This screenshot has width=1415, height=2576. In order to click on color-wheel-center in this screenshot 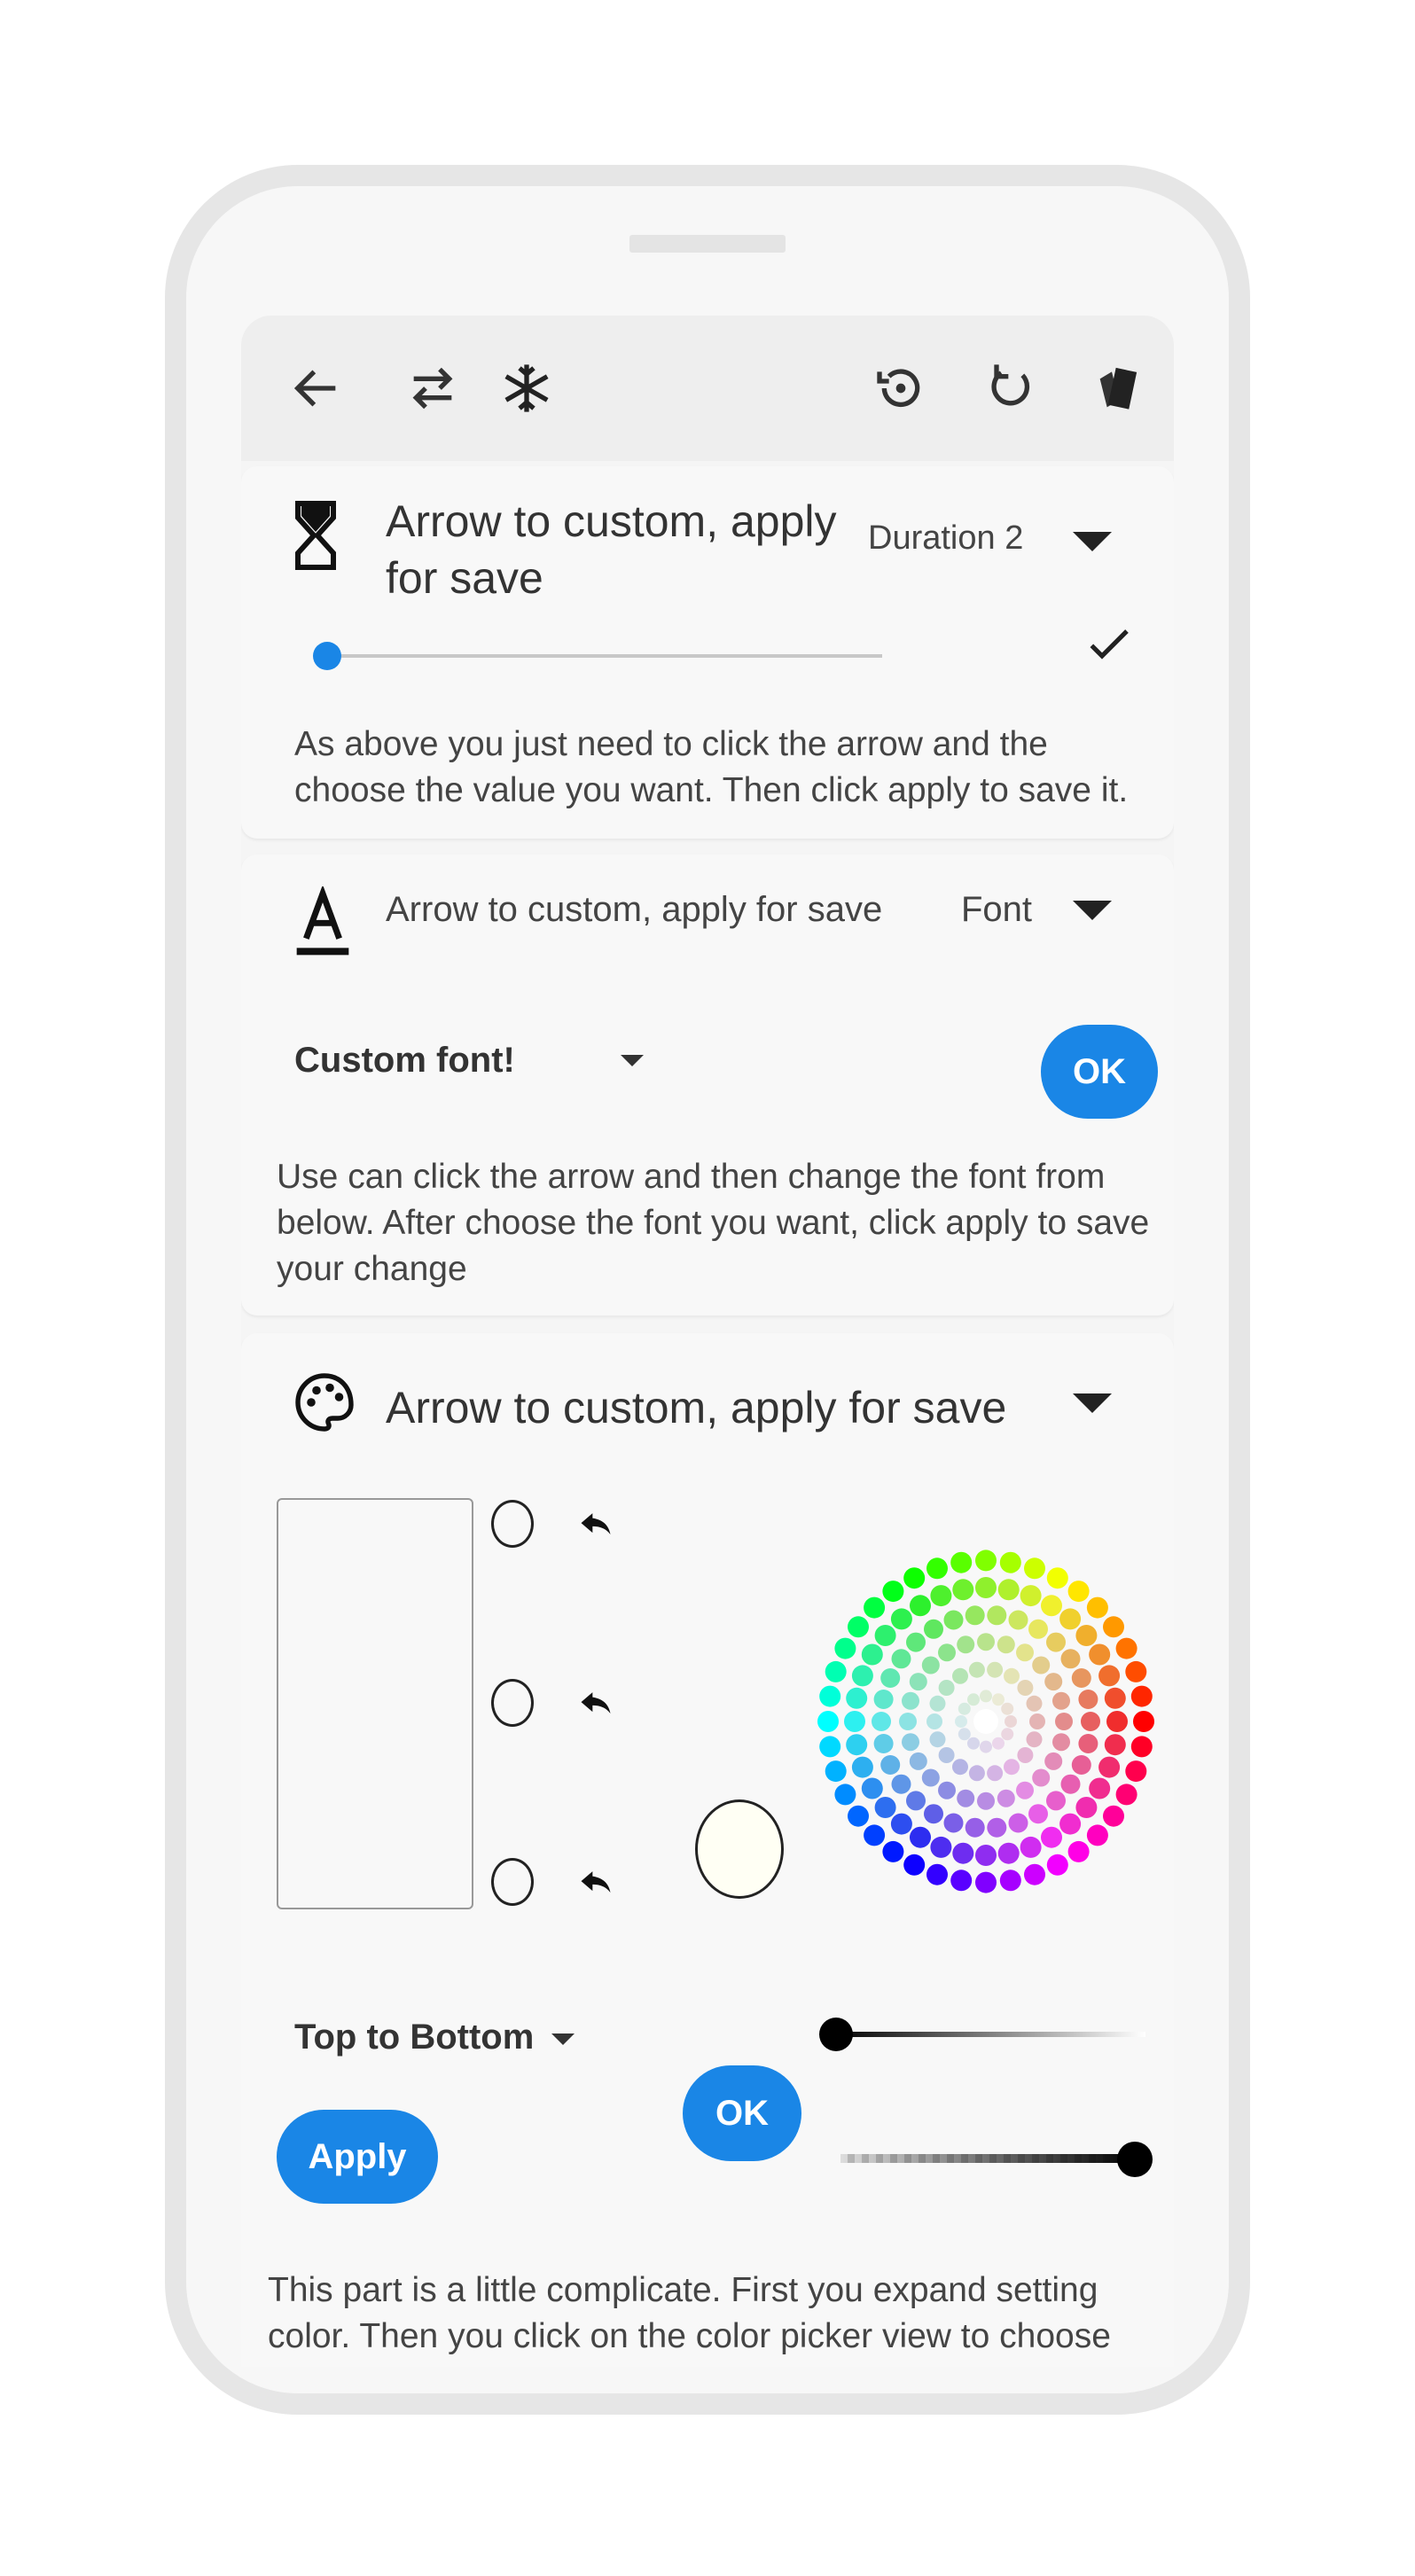, I will do `click(985, 1721)`.